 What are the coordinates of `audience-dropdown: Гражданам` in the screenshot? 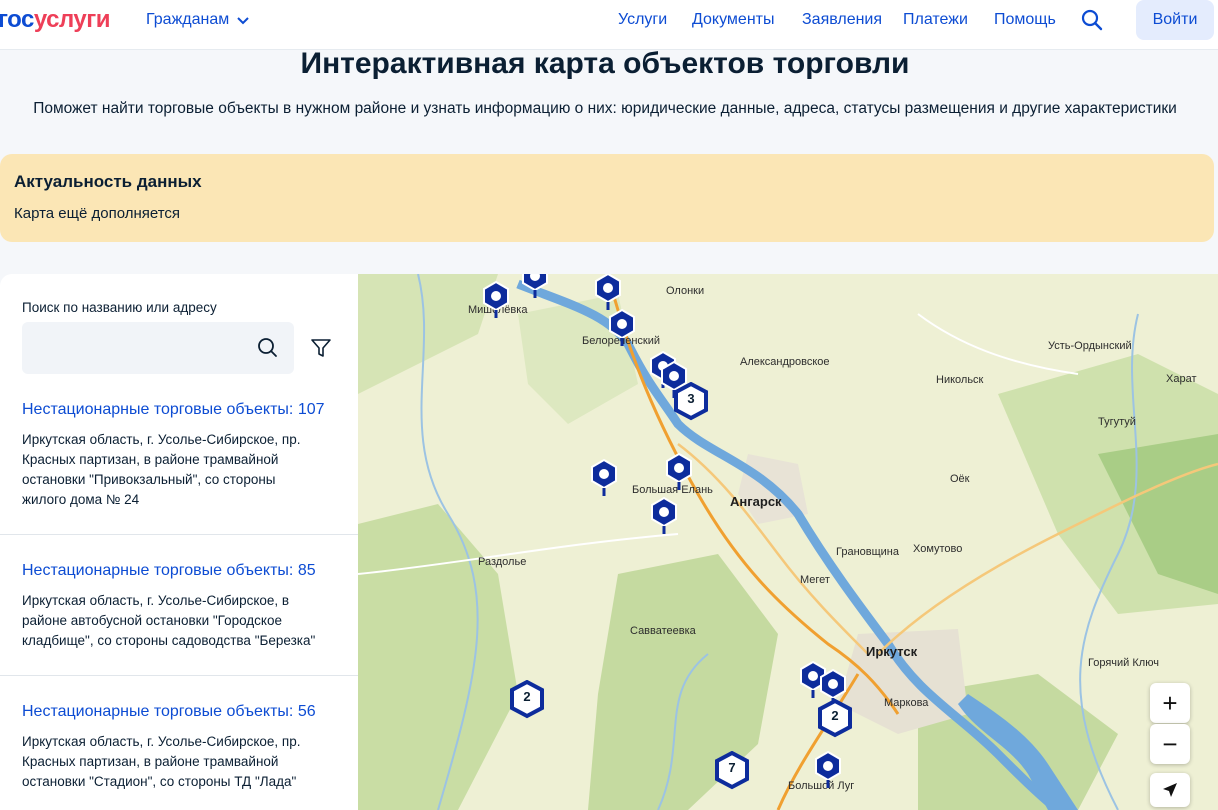 It's located at (197, 20).